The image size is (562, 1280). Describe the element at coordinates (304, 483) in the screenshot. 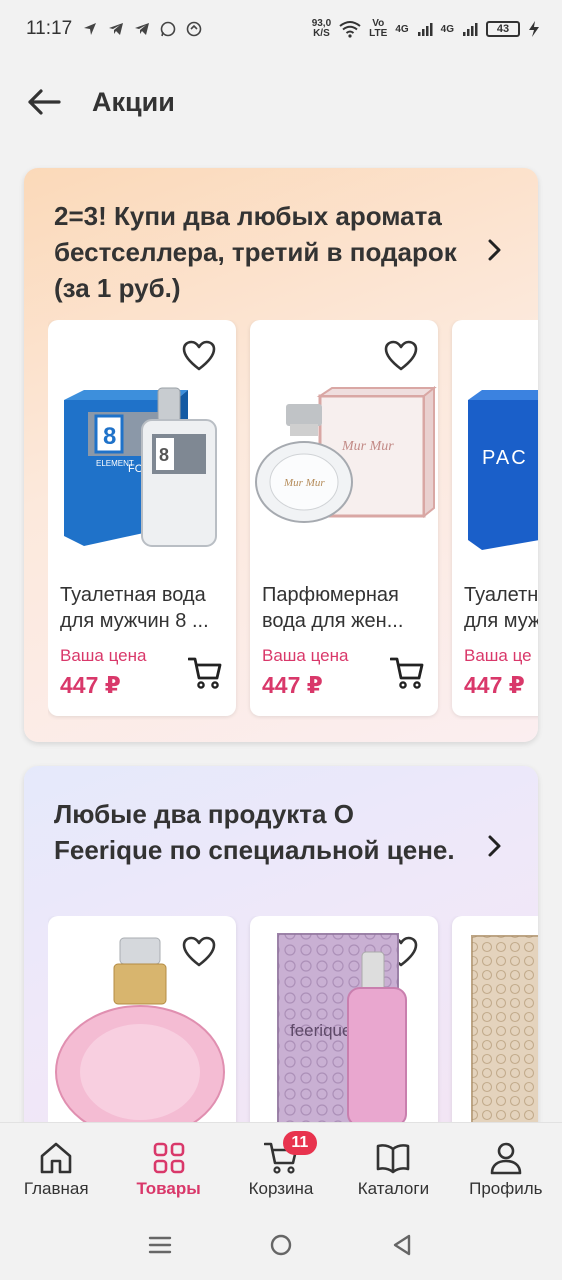

I see `svg-text: Mur Mur` at that location.